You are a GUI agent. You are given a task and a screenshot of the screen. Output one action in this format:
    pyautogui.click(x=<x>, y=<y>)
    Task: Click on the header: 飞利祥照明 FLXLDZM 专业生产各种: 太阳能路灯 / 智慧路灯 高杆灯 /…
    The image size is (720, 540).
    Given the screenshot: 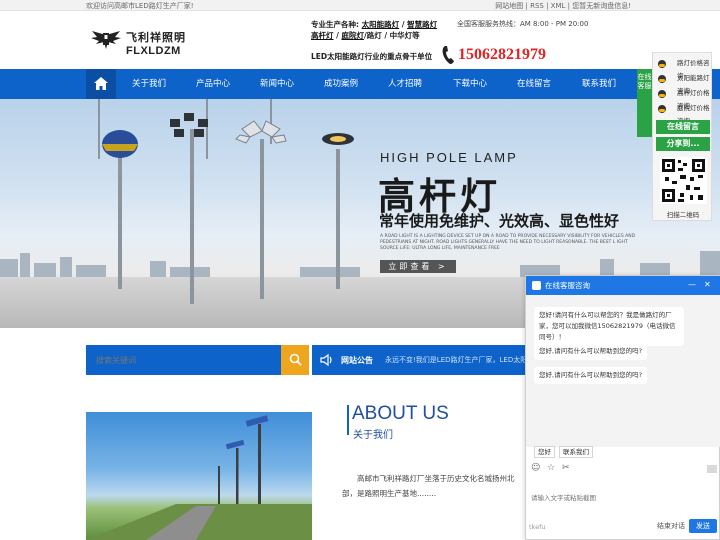 What is the action you would take?
    pyautogui.click(x=360, y=40)
    